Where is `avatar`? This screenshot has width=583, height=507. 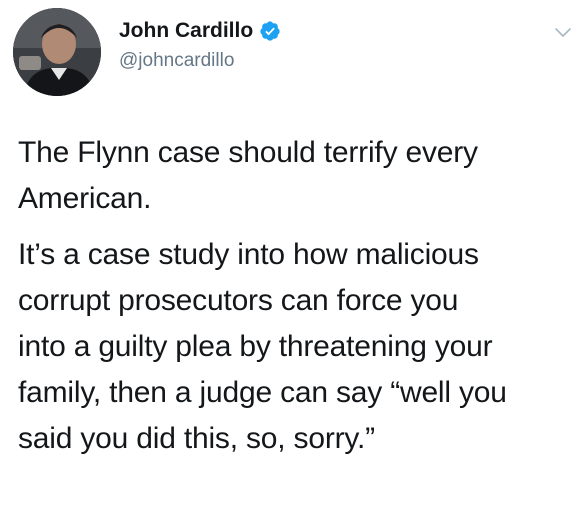
avatar is located at coordinates (57, 52).